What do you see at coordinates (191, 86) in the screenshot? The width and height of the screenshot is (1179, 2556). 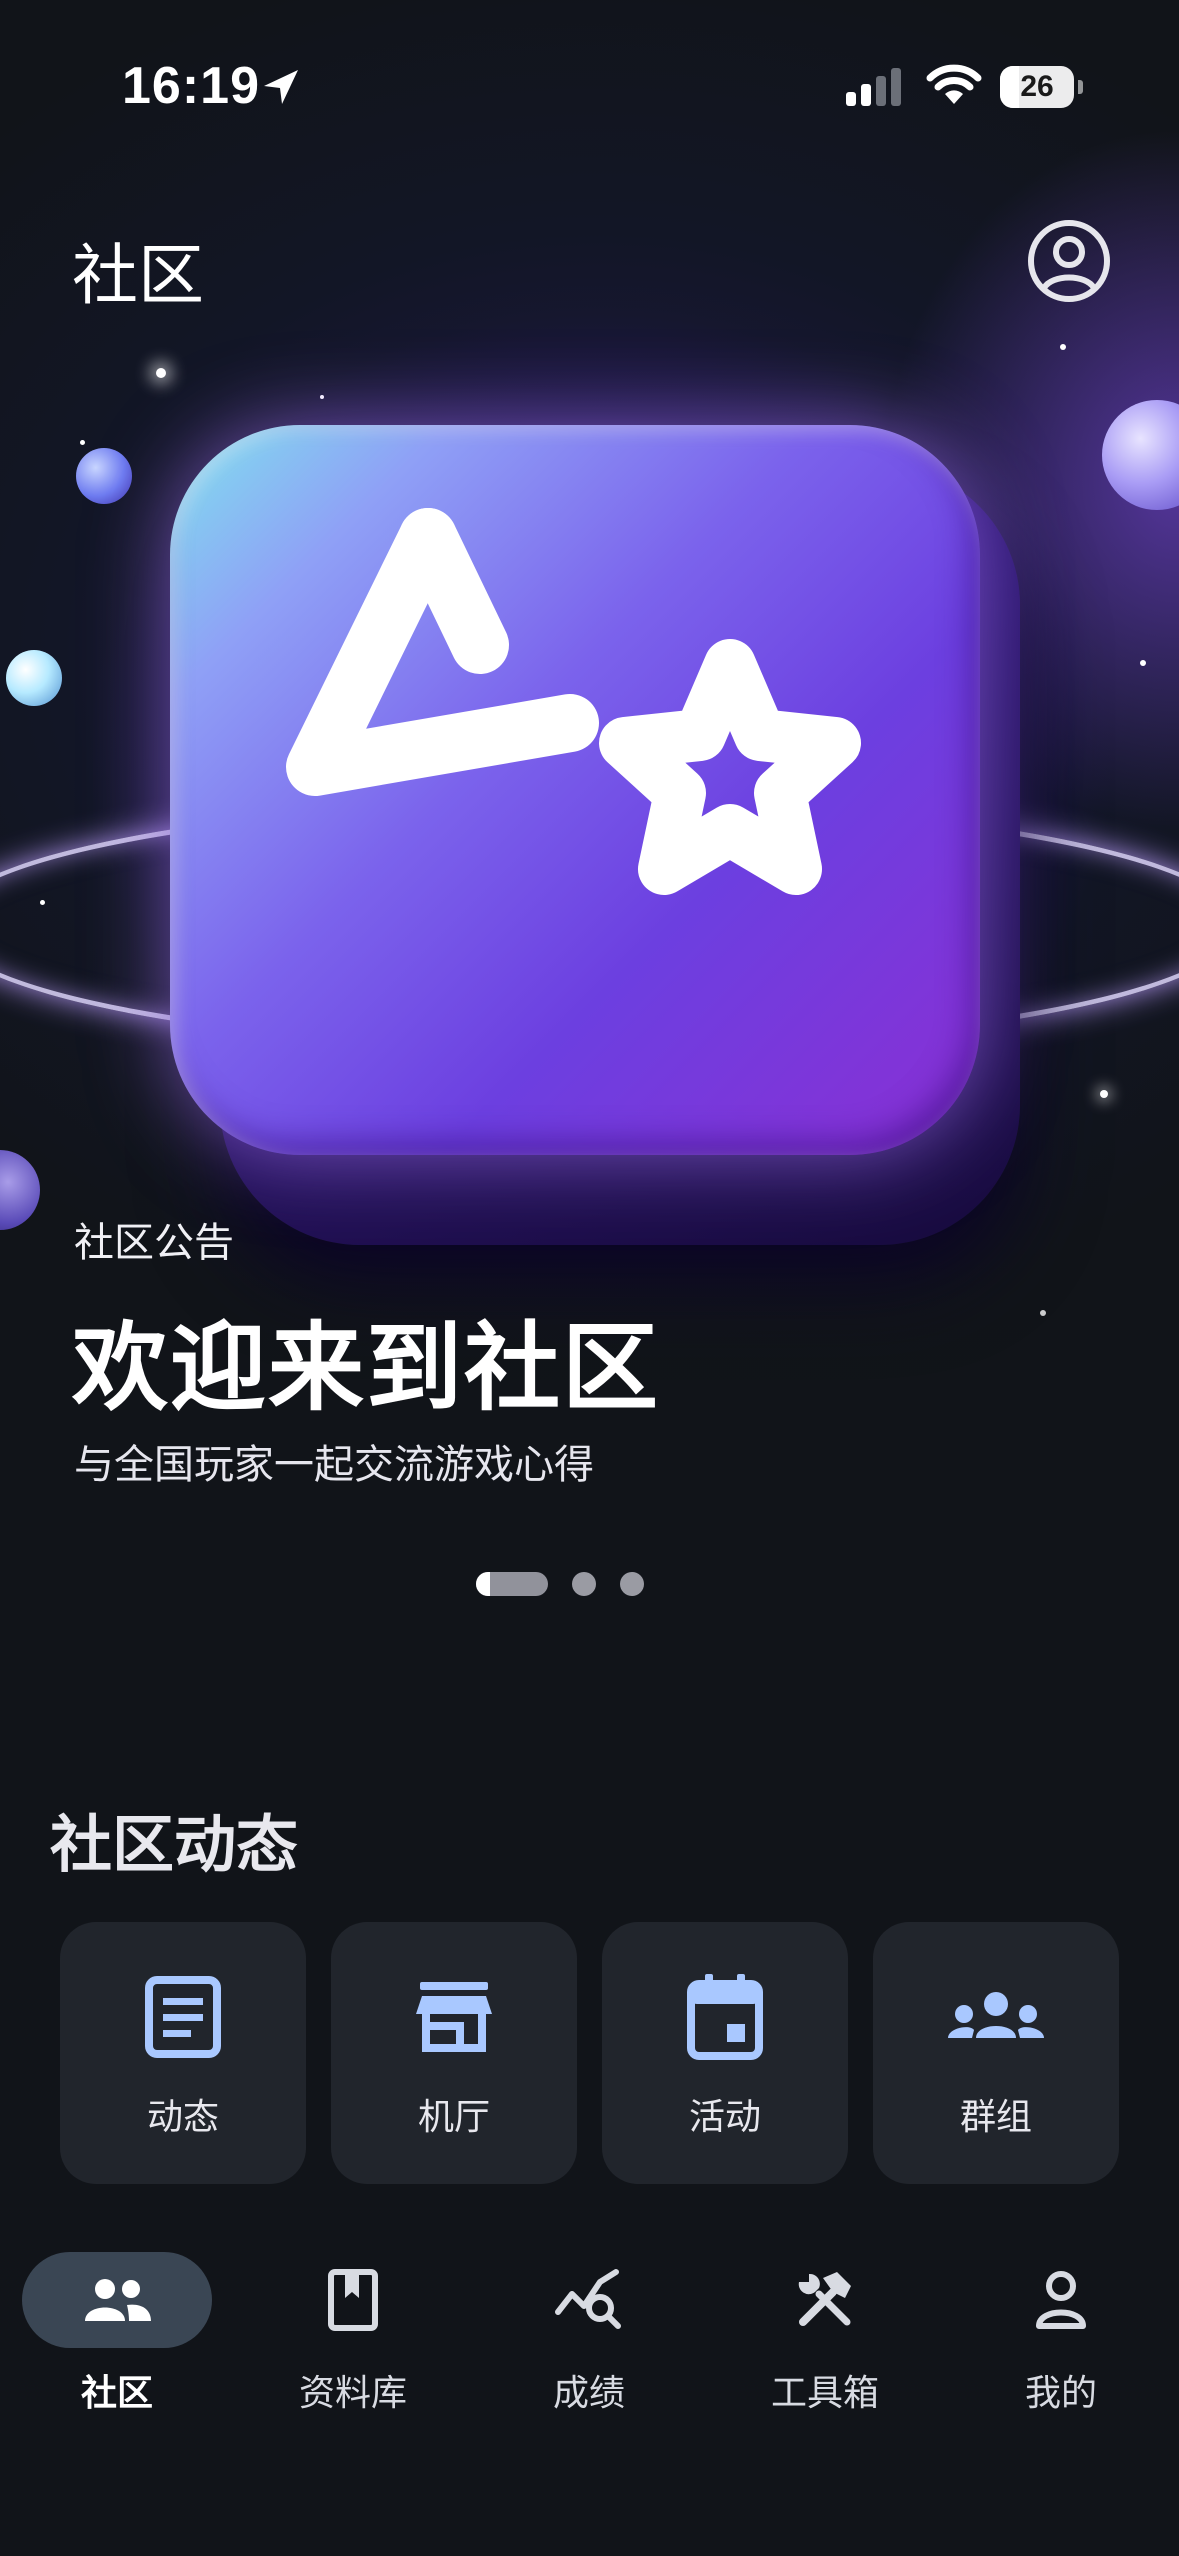 I see `status-time: 16:19` at bounding box center [191, 86].